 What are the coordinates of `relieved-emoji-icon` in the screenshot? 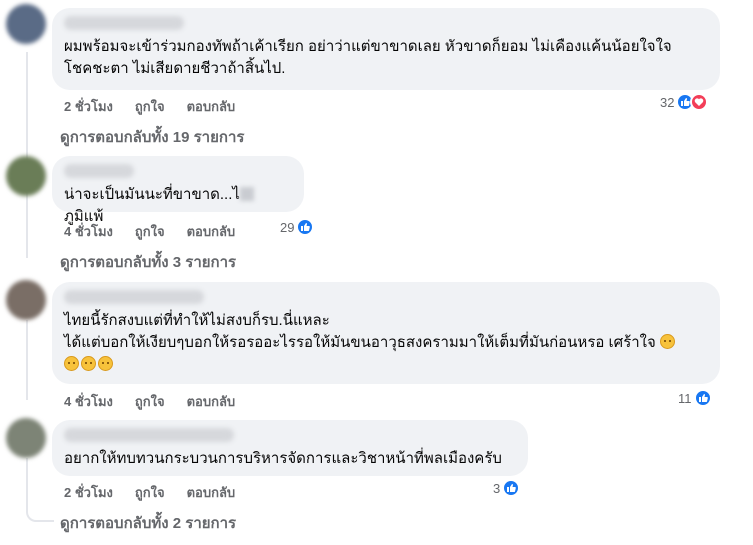 It's located at (105, 363).